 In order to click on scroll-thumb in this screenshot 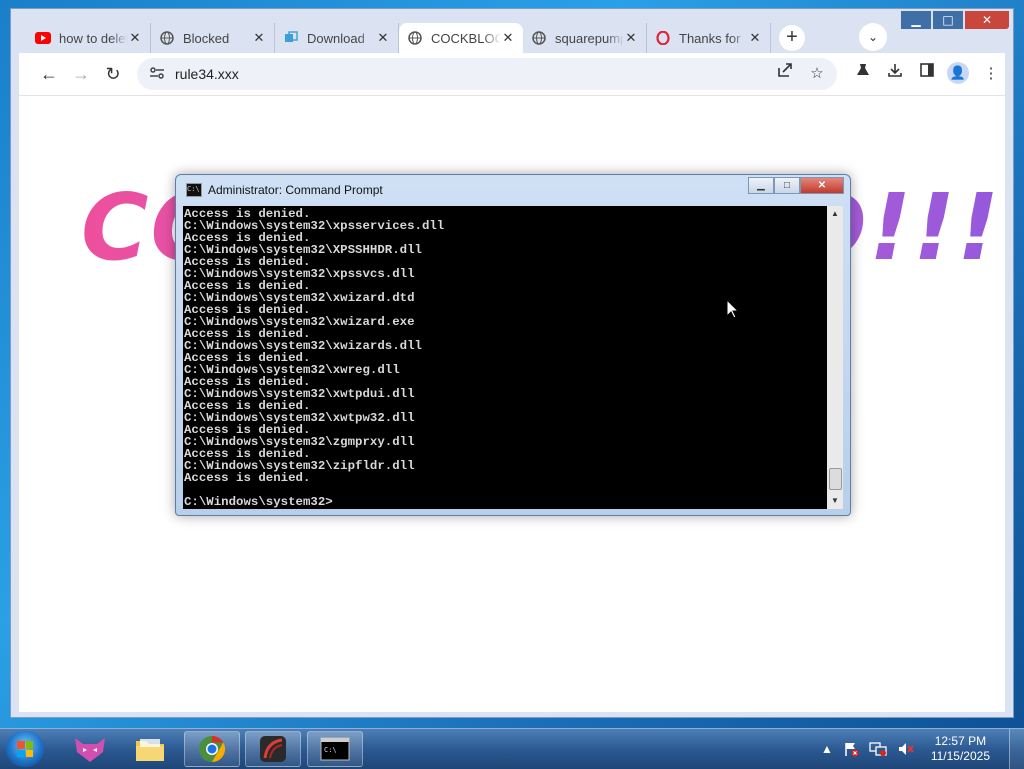, I will do `click(835, 479)`.